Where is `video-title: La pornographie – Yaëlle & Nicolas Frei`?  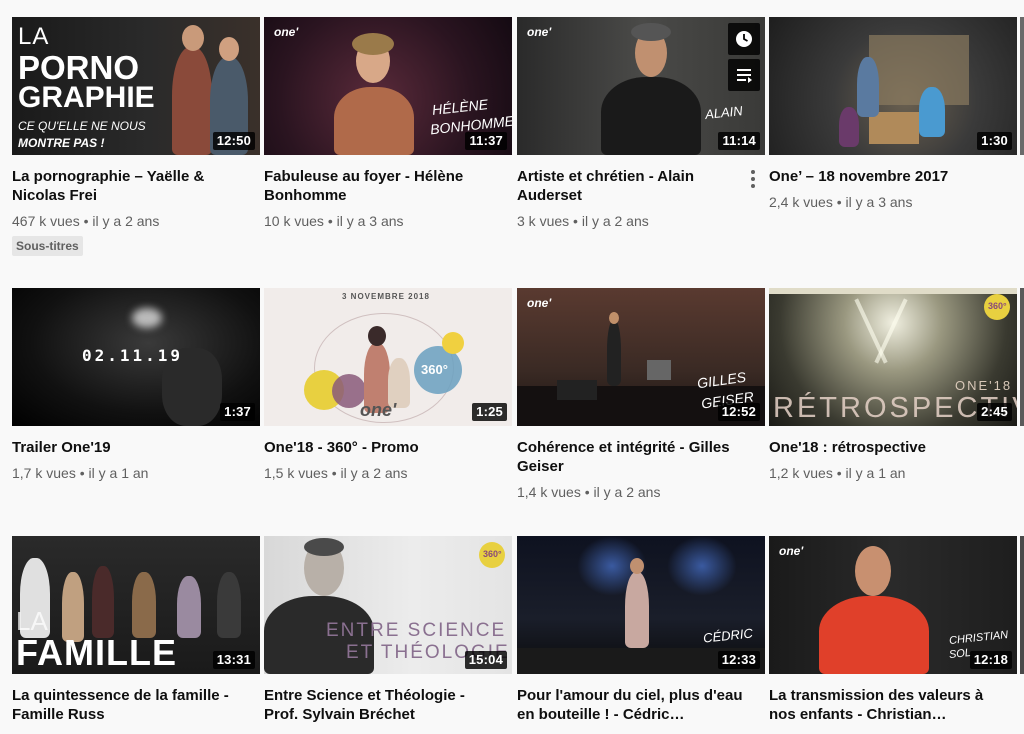
video-title: La pornographie – Yaëlle & Nicolas Frei is located at coordinates (128, 186).